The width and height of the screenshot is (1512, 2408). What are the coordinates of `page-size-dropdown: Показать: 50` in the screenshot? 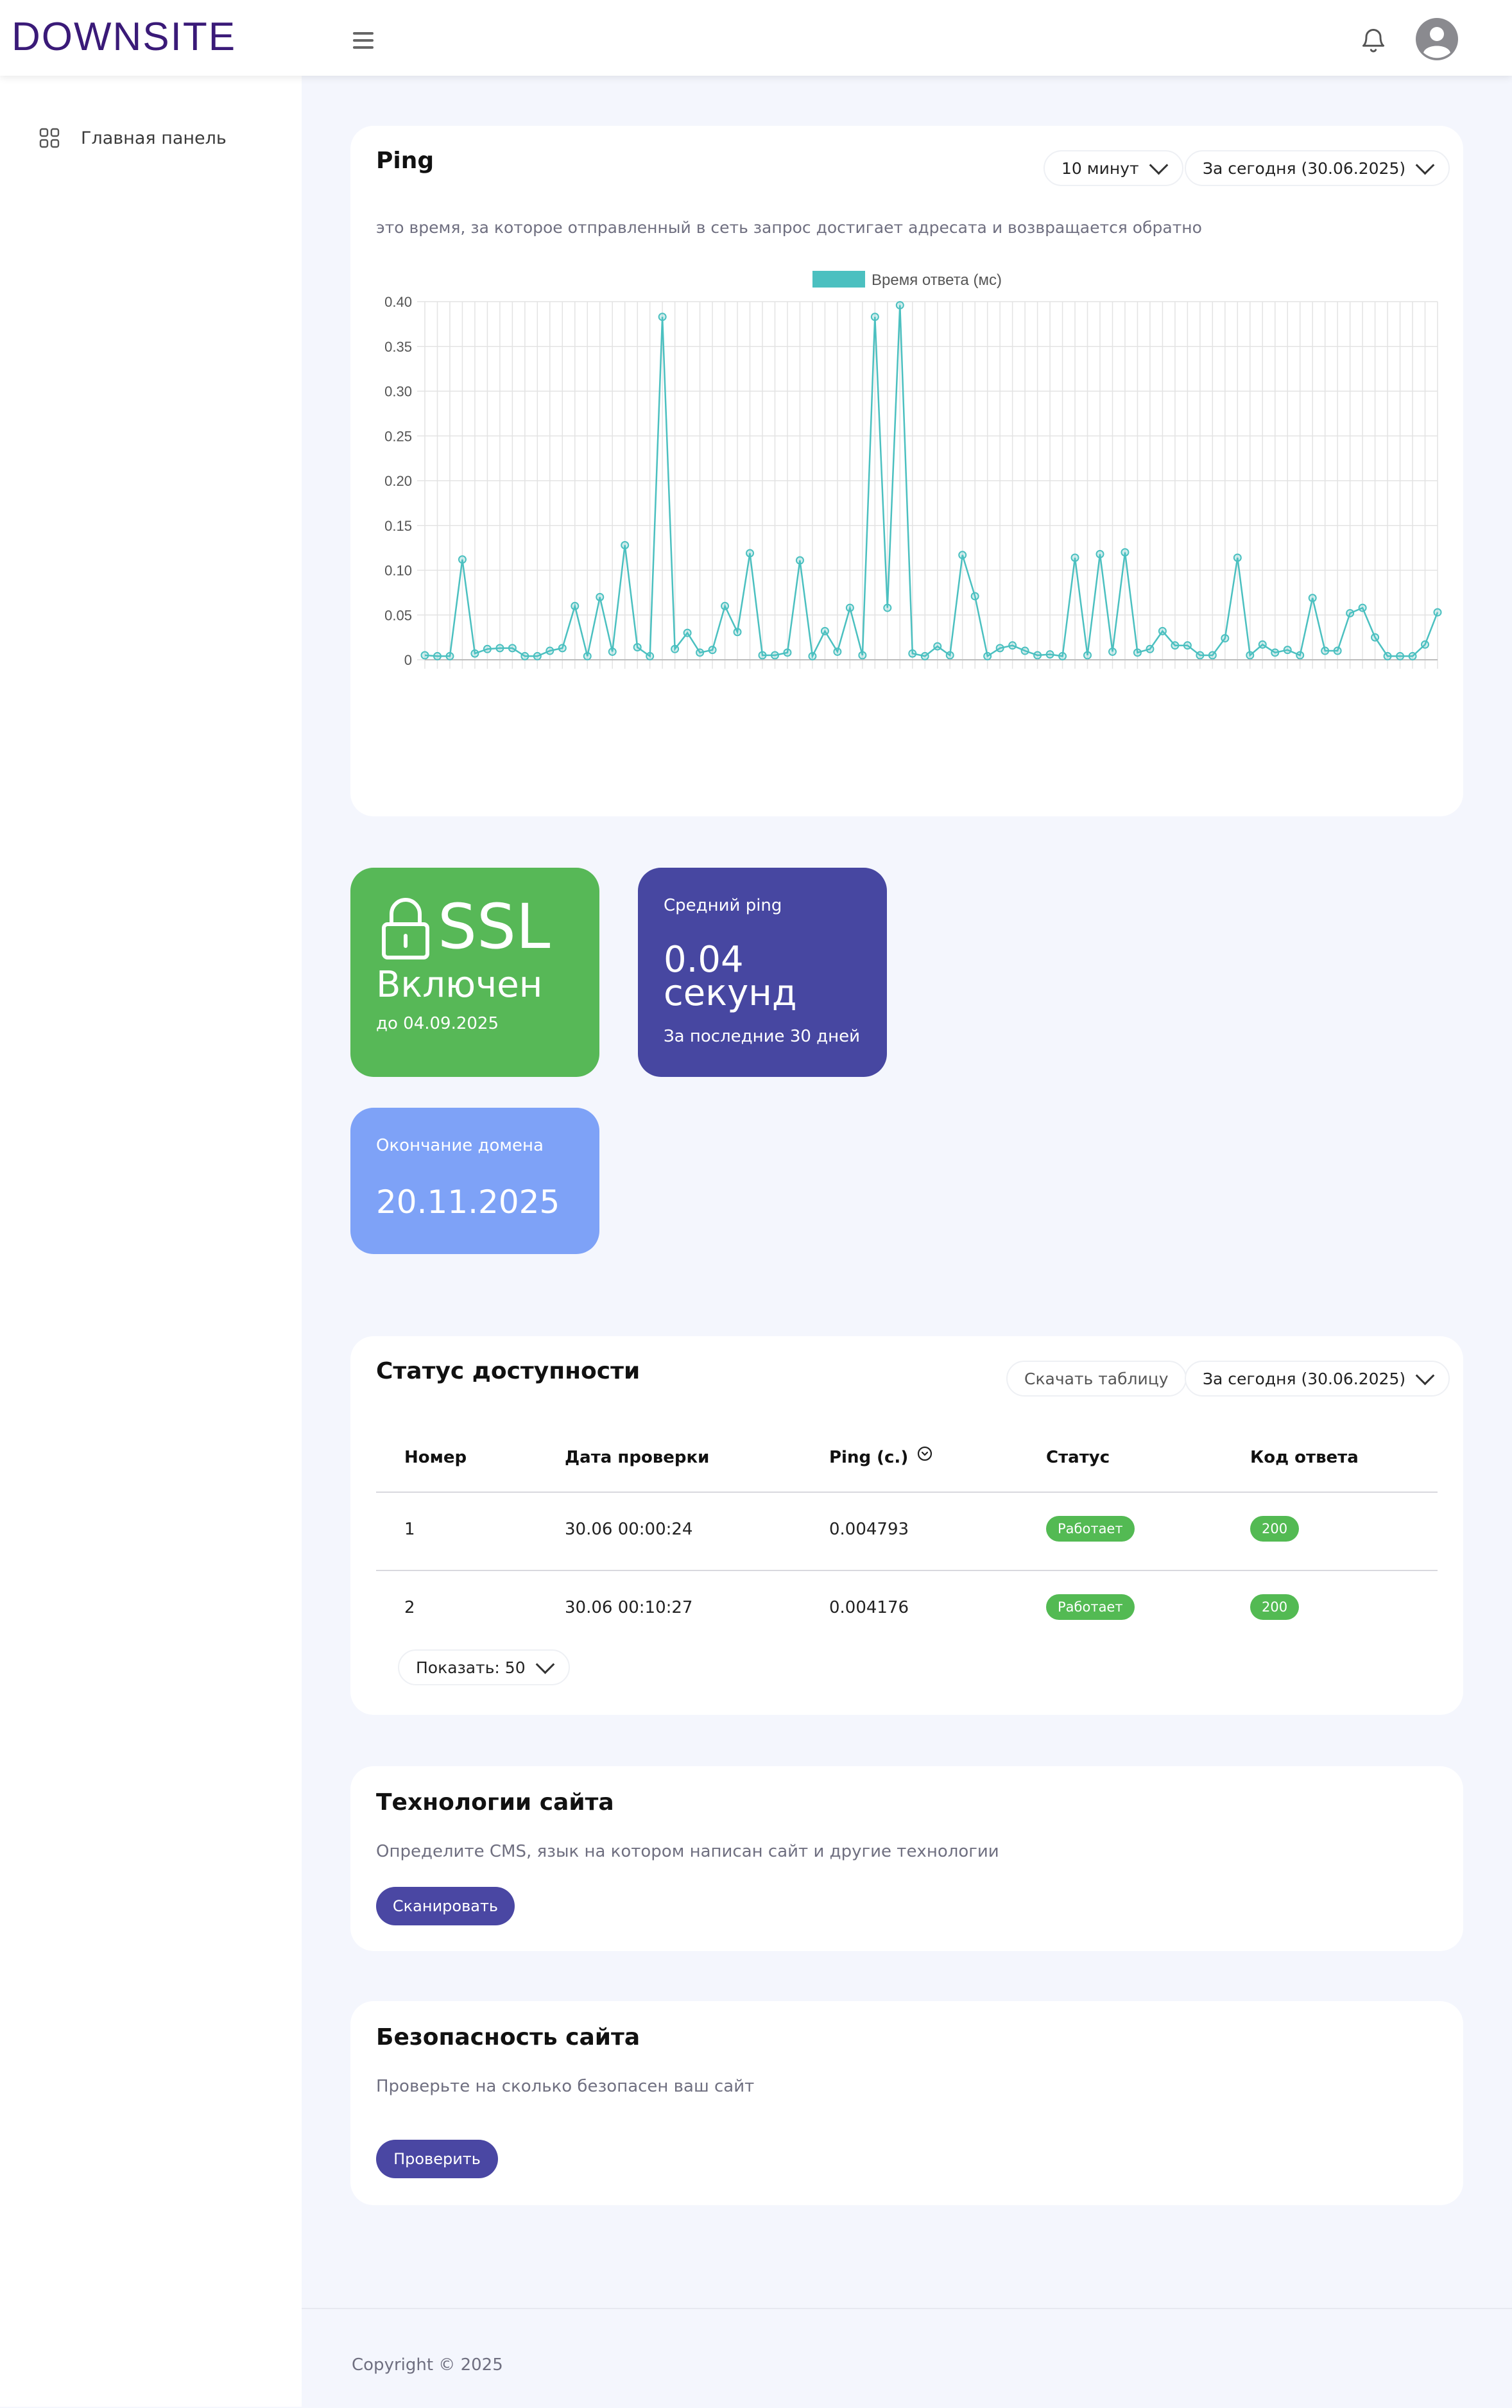 It's located at (484, 1667).